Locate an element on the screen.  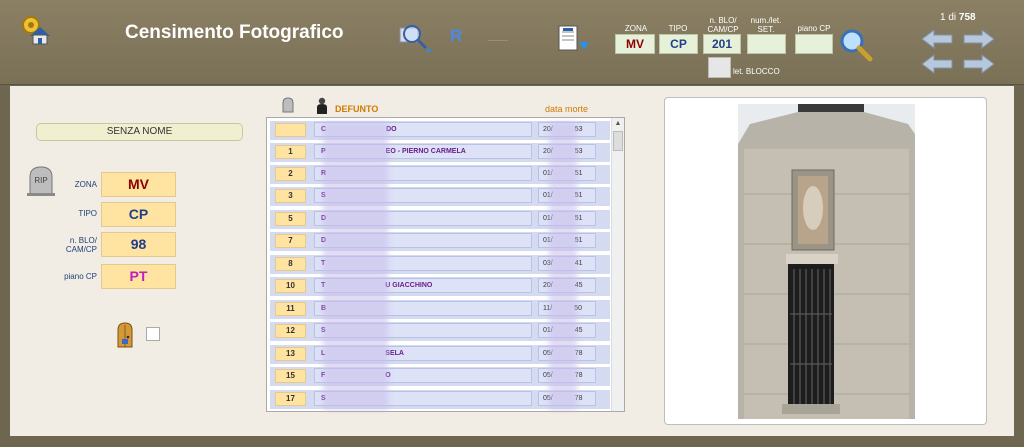
row-number: 1 is located at coordinates (290, 152).